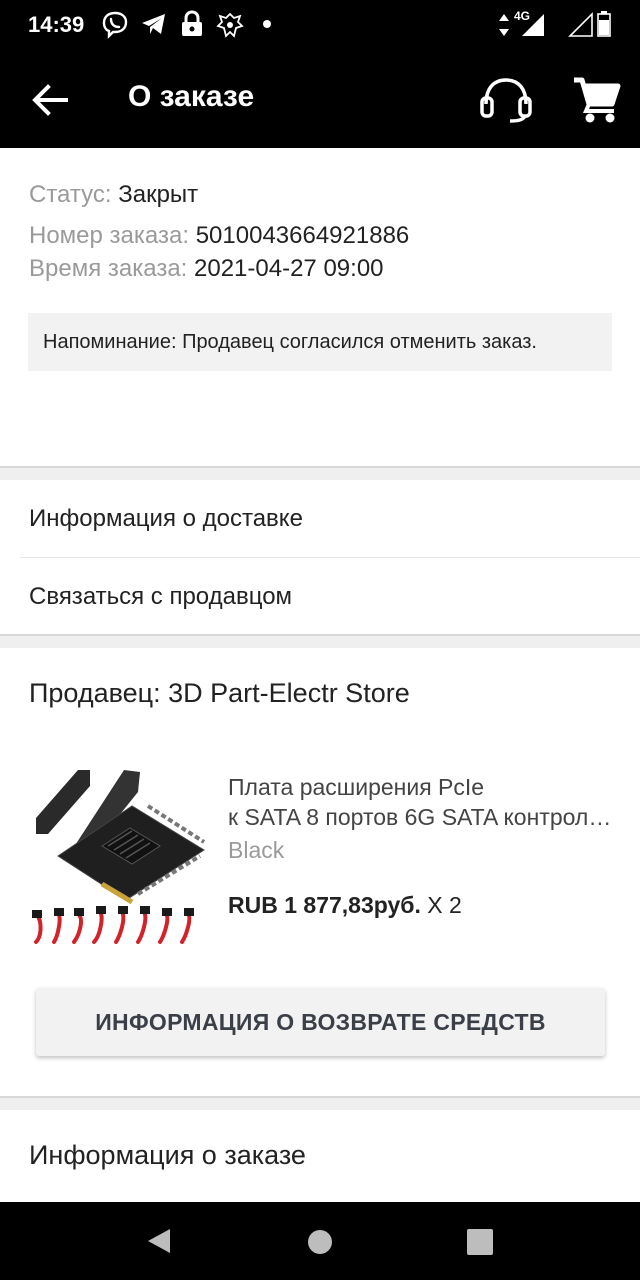 The width and height of the screenshot is (640, 1280). What do you see at coordinates (267, 24) in the screenshot?
I see `dot-icon` at bounding box center [267, 24].